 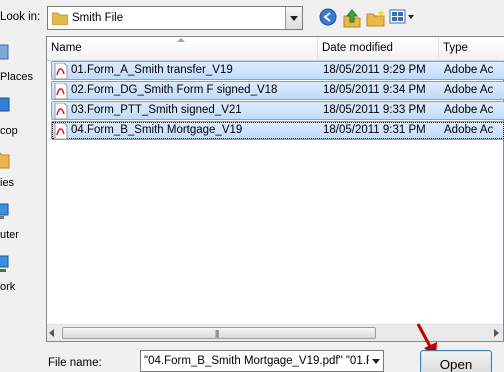 What do you see at coordinates (376, 18) in the screenshot?
I see `new-folder-icon` at bounding box center [376, 18].